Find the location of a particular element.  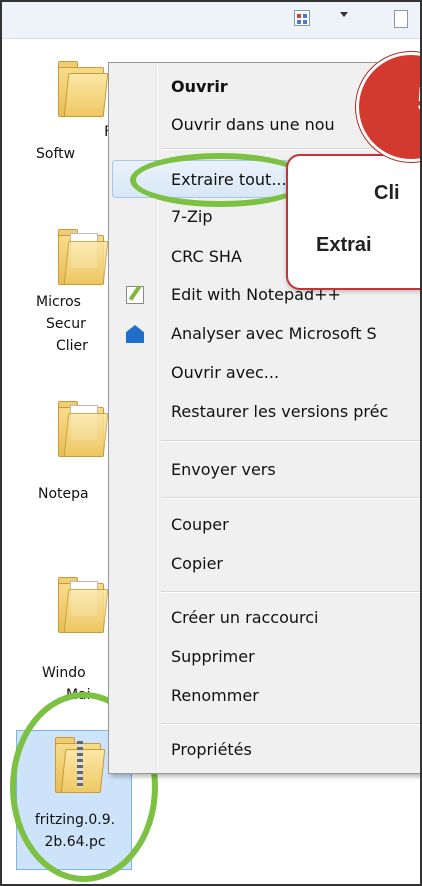

preview-pane-icon is located at coordinates (401, 19).